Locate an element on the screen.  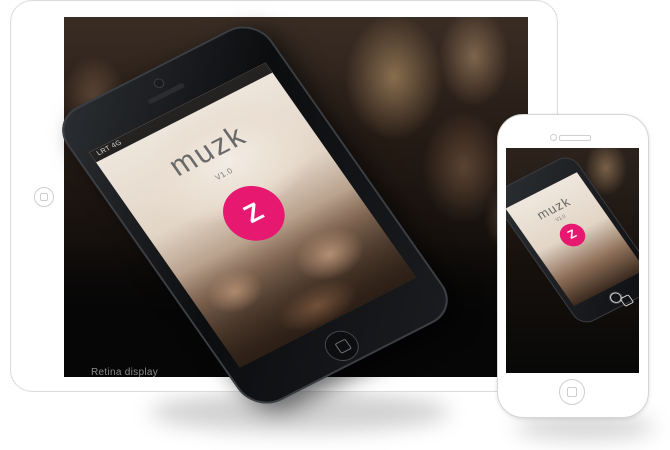
tablet-floor-shadow is located at coordinates (300, 412).